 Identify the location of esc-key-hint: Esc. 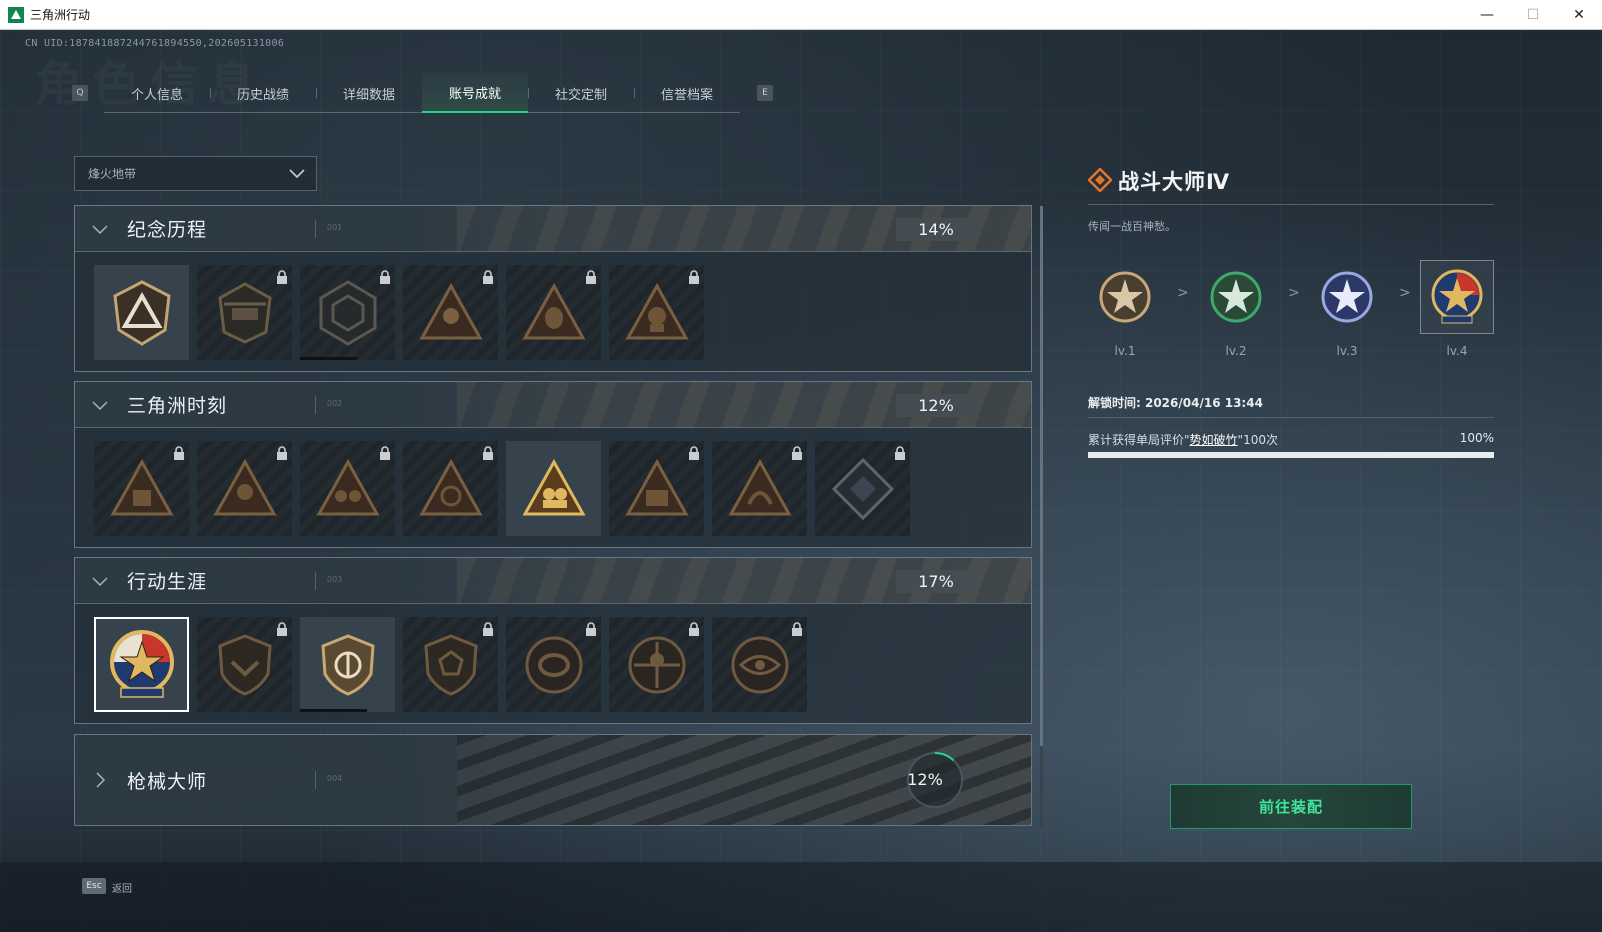
(94, 886).